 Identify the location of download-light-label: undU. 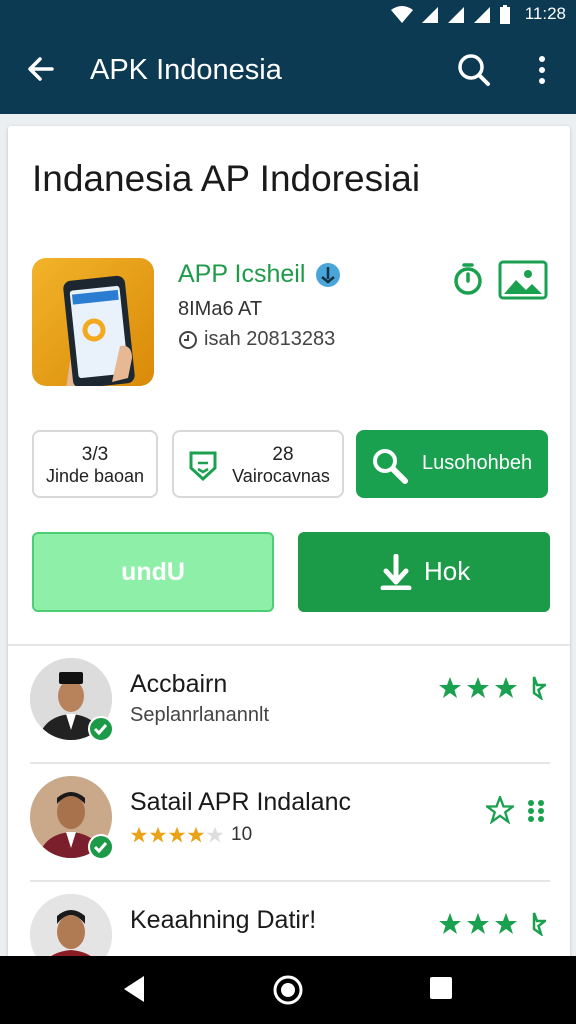
(153, 572).